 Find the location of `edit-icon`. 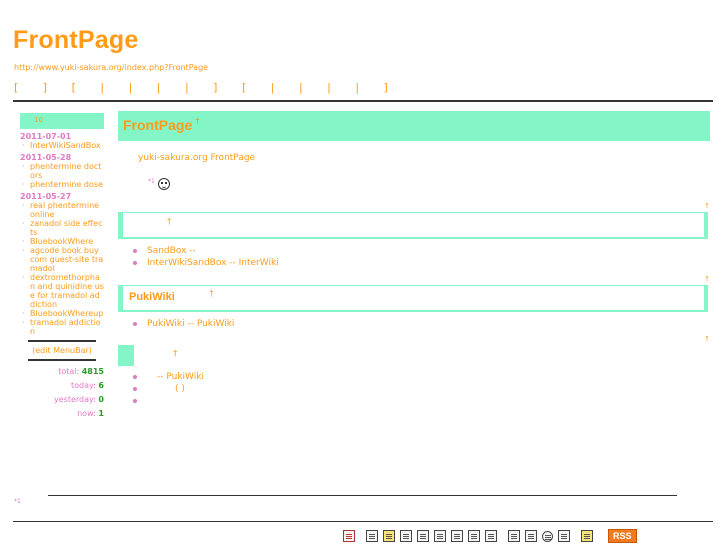

edit-icon is located at coordinates (372, 536).